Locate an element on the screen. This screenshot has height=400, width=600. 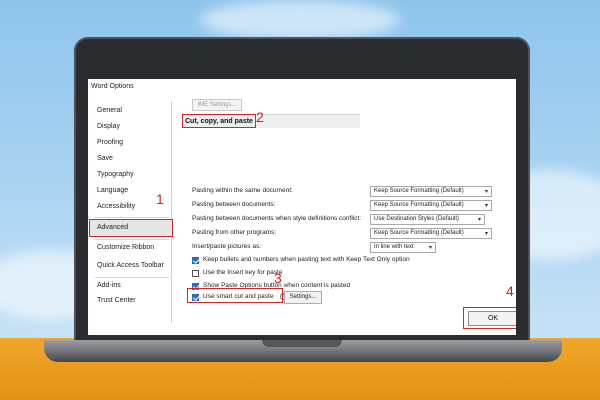
setting-label-other-programs: Pasting from other programs: is located at coordinates (234, 232).